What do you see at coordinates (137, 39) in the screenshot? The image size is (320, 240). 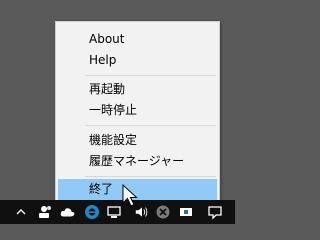 I see `menu-item-about: About` at bounding box center [137, 39].